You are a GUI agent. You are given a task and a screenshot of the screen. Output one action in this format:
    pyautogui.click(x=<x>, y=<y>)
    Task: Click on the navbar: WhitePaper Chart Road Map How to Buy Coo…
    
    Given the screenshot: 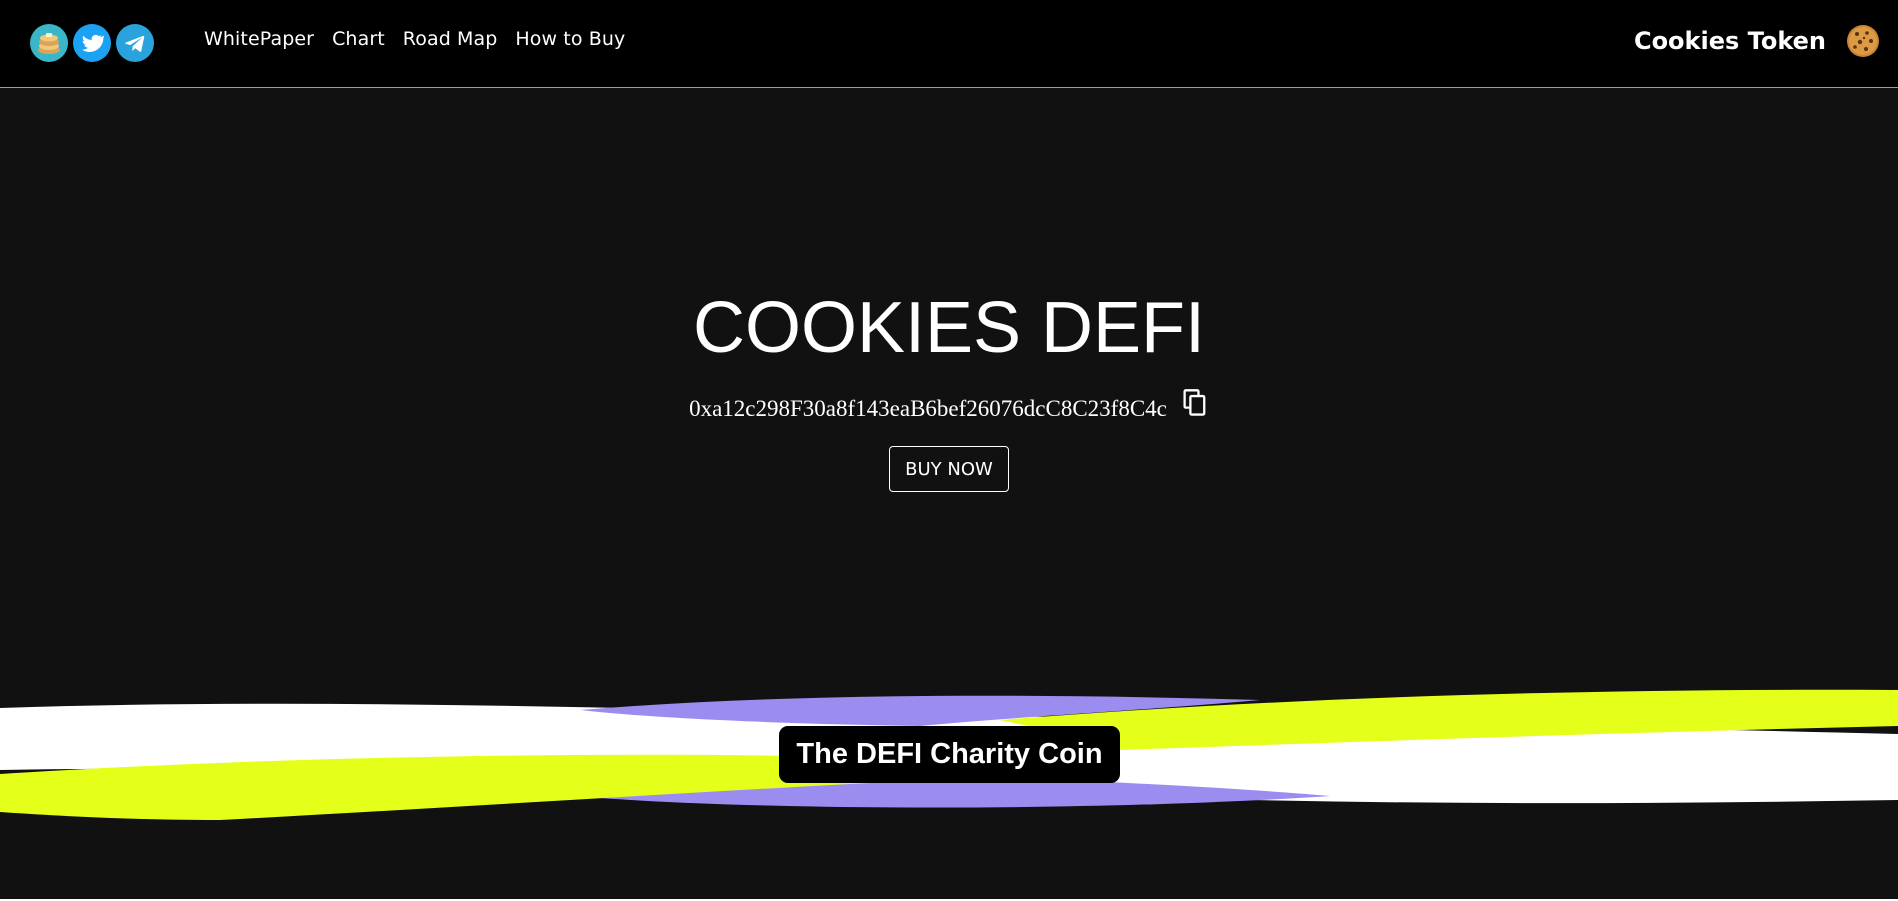 What is the action you would take?
    pyautogui.click(x=949, y=44)
    